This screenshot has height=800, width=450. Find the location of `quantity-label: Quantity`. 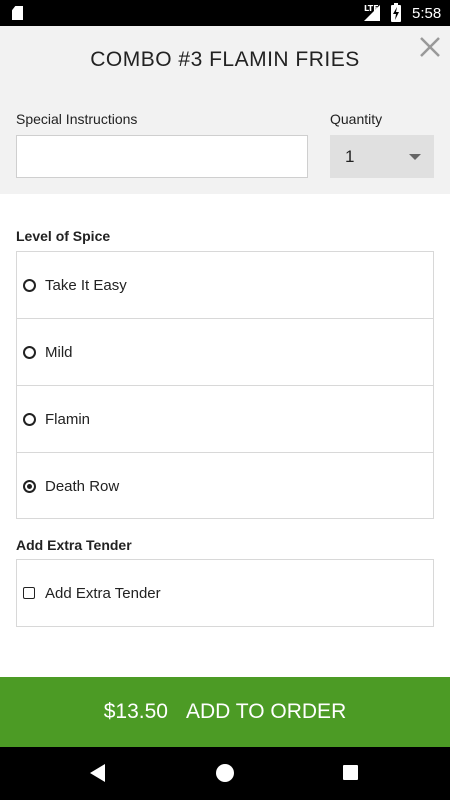

quantity-label: Quantity is located at coordinates (356, 119).